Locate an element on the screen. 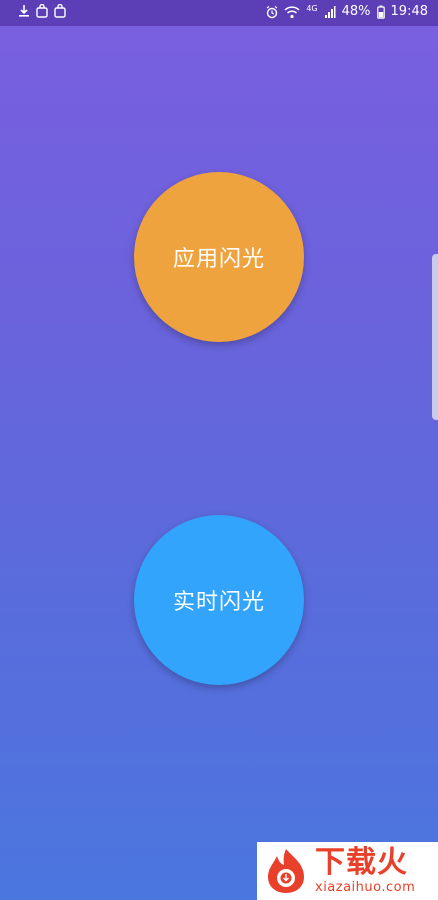 Image resolution: width=438 pixels, height=900 pixels. watermark: 下载火 xiazaihuo.com is located at coordinates (347, 871).